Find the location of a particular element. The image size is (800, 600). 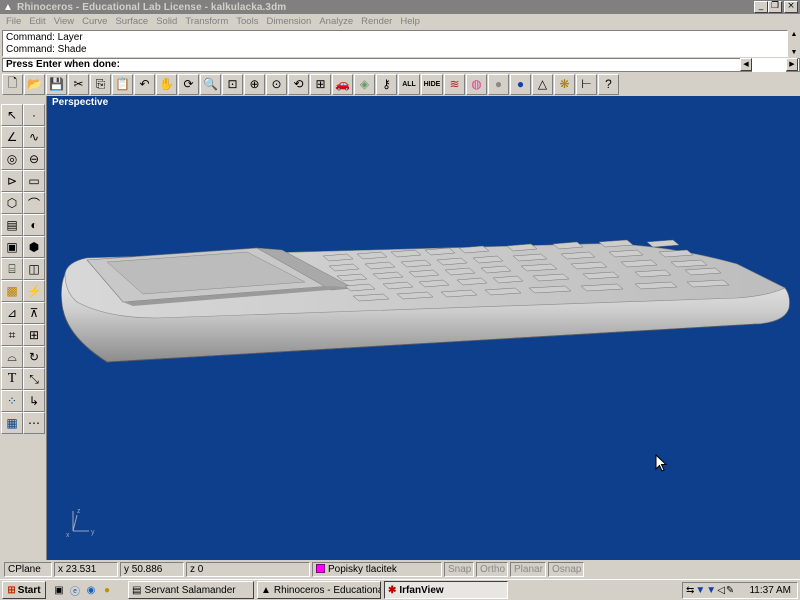

sphere-gray-icon: ● is located at coordinates (498, 84).